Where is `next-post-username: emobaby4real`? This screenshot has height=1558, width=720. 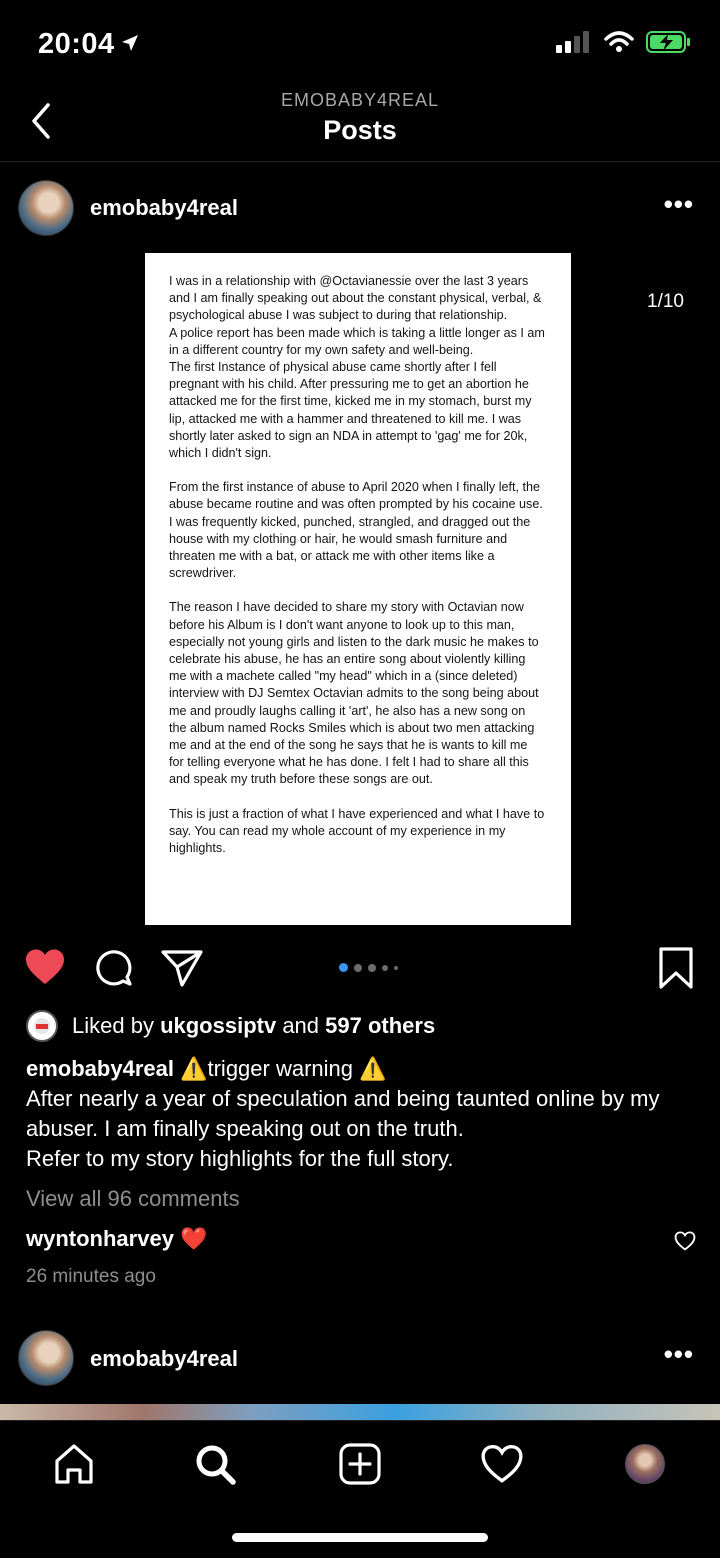
next-post-username: emobaby4real is located at coordinates (164, 1359).